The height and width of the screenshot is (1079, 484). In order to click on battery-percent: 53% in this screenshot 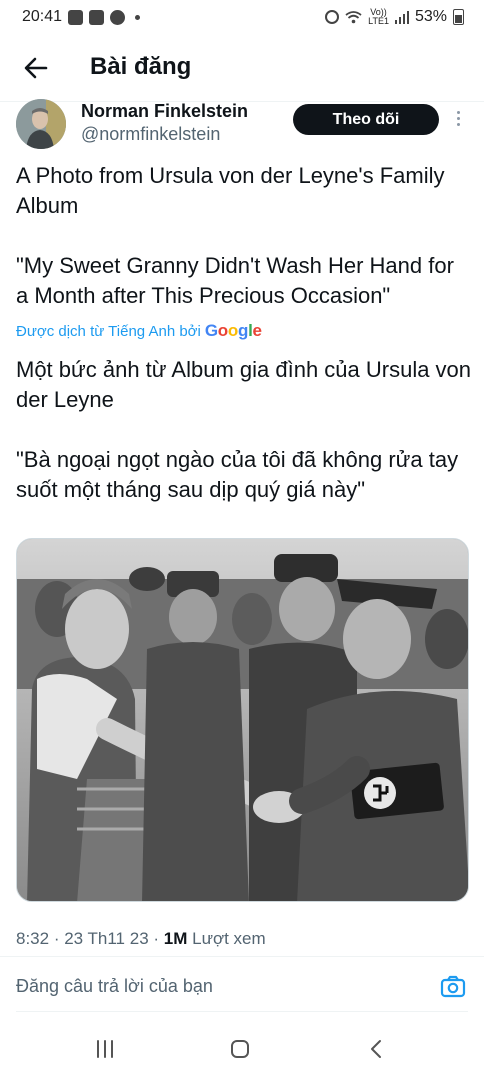, I will do `click(430, 16)`.